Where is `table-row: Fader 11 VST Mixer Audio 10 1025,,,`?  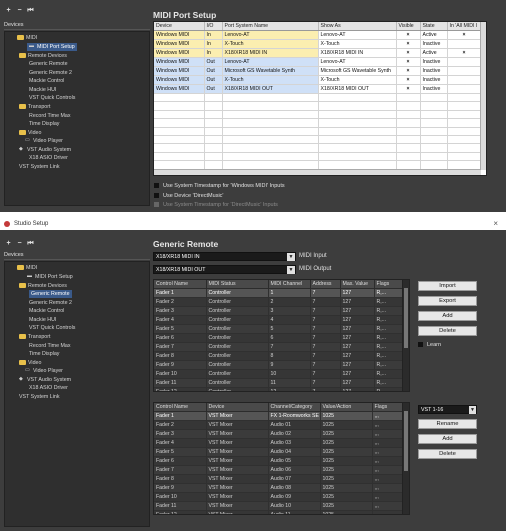 table-row: Fader 11 VST Mixer Audio 10 1025,,, is located at coordinates (279, 506).